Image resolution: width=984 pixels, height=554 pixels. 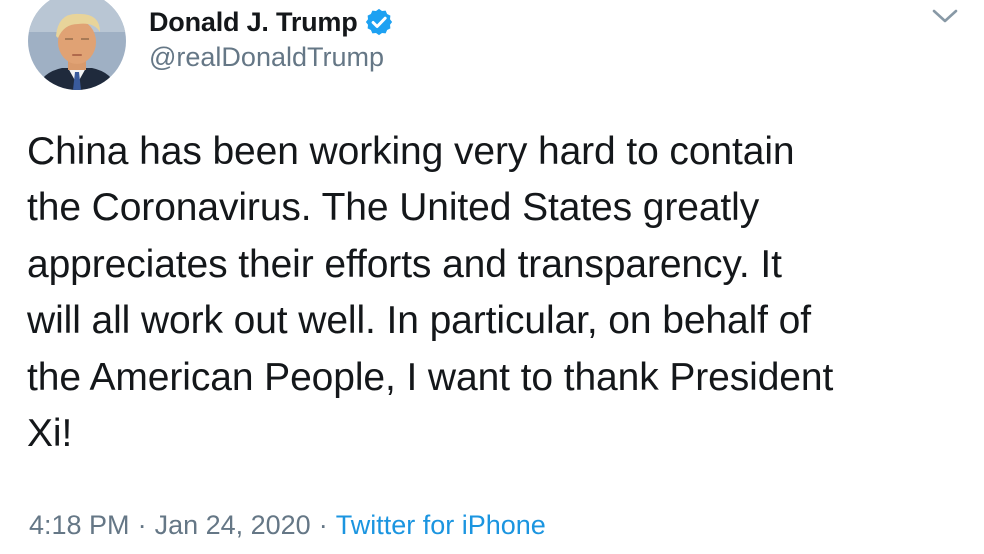 I want to click on author-name-row: Donald J. Trump, so click(x=271, y=22).